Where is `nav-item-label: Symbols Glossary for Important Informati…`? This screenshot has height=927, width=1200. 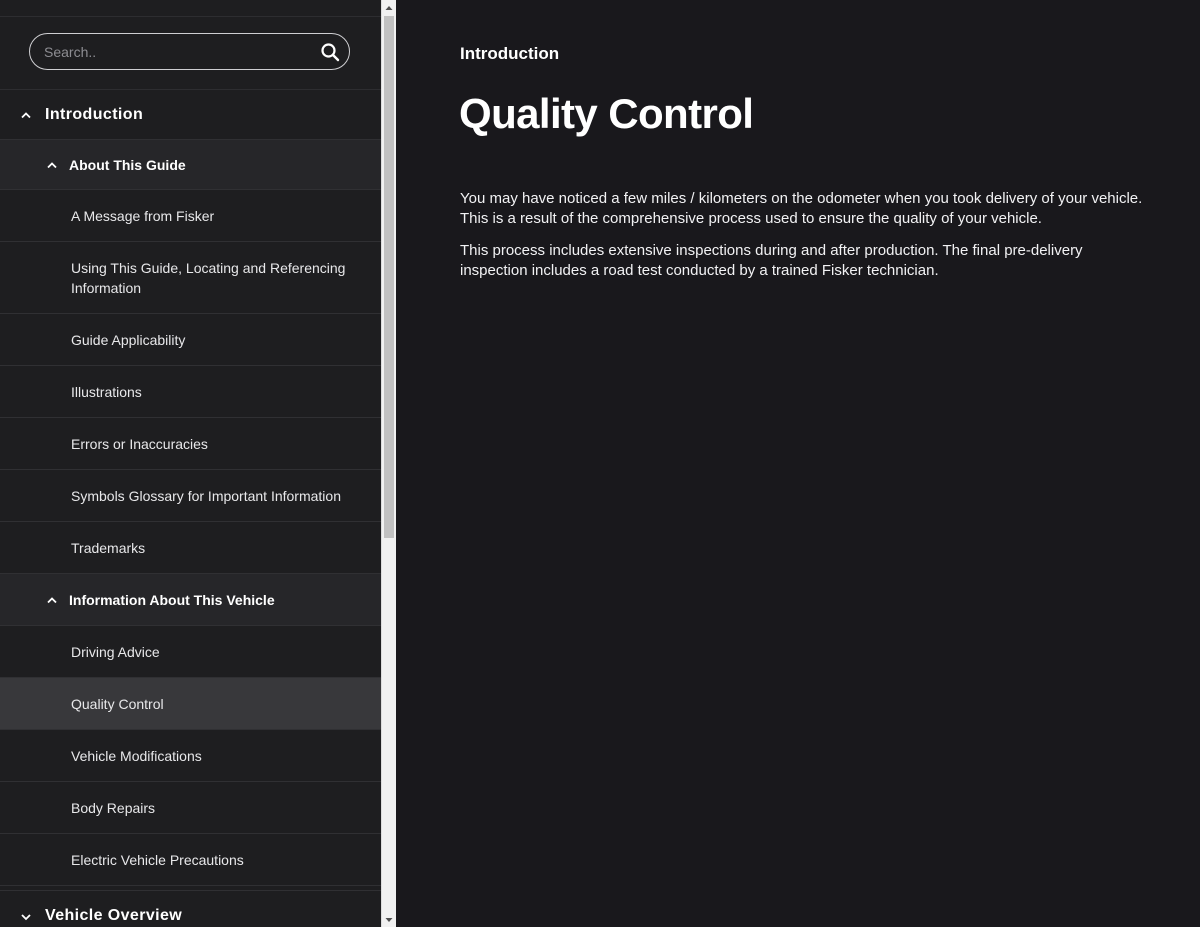 nav-item-label: Symbols Glossary for Important Informati… is located at coordinates (206, 495).